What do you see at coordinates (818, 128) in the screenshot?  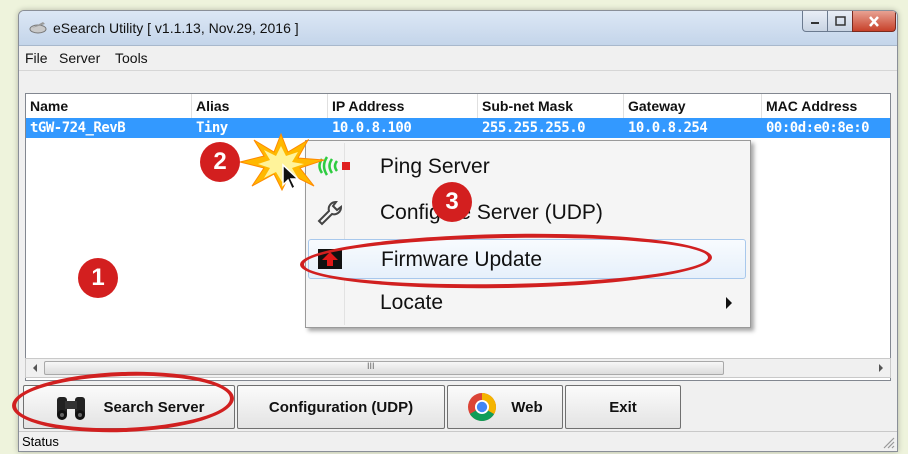 I see `cell-mac: 00:0d:e0:8e:0` at bounding box center [818, 128].